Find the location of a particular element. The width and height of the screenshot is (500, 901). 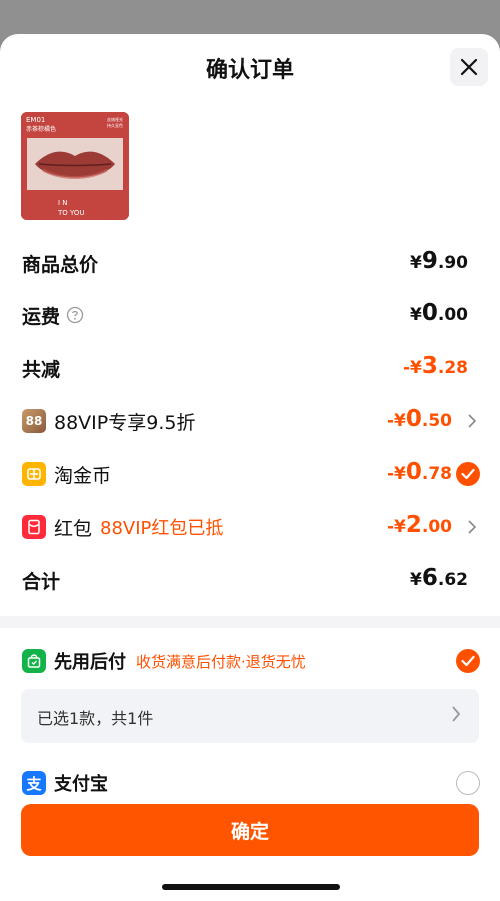

section-divider is located at coordinates (250, 622).